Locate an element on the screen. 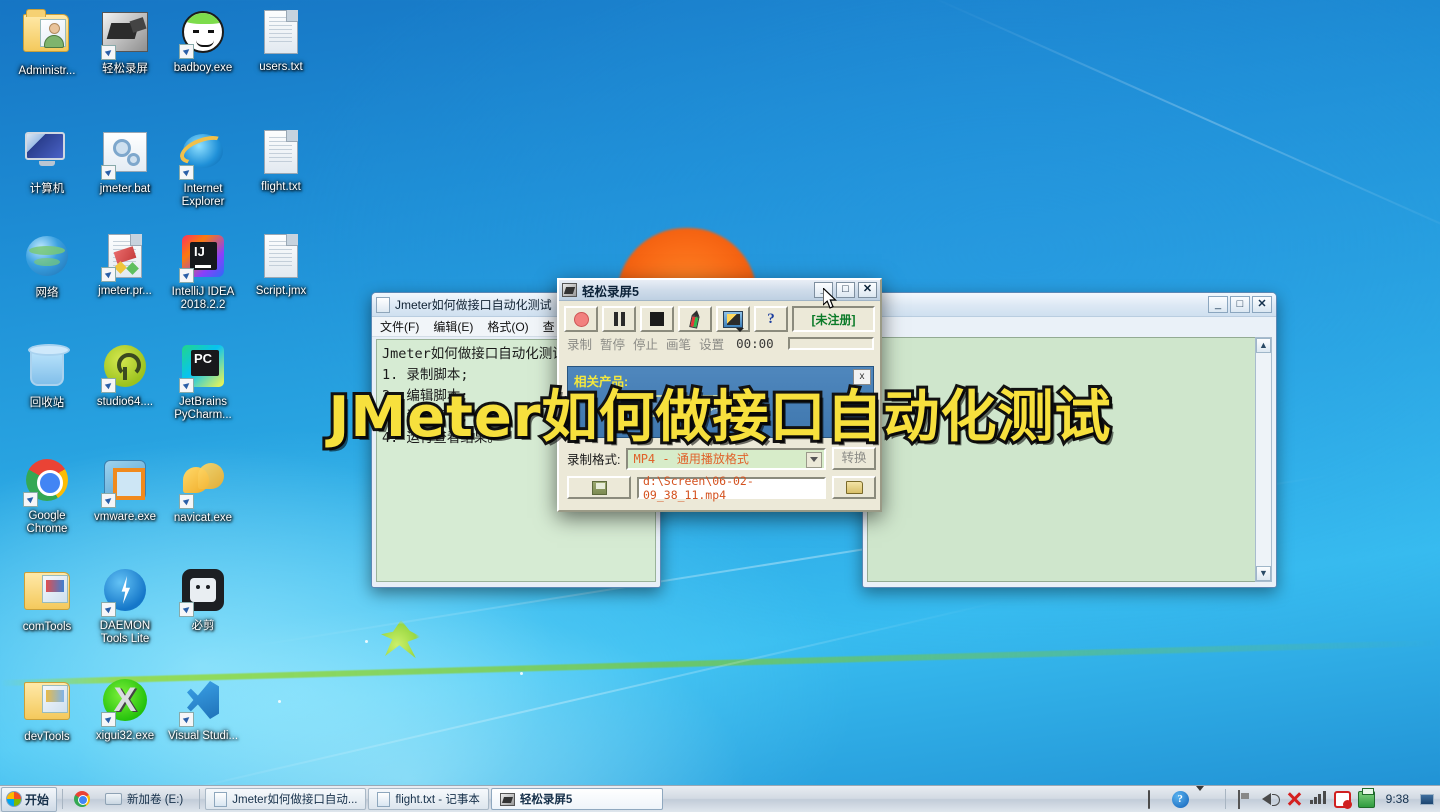  start-label: 开始 is located at coordinates (37, 799).